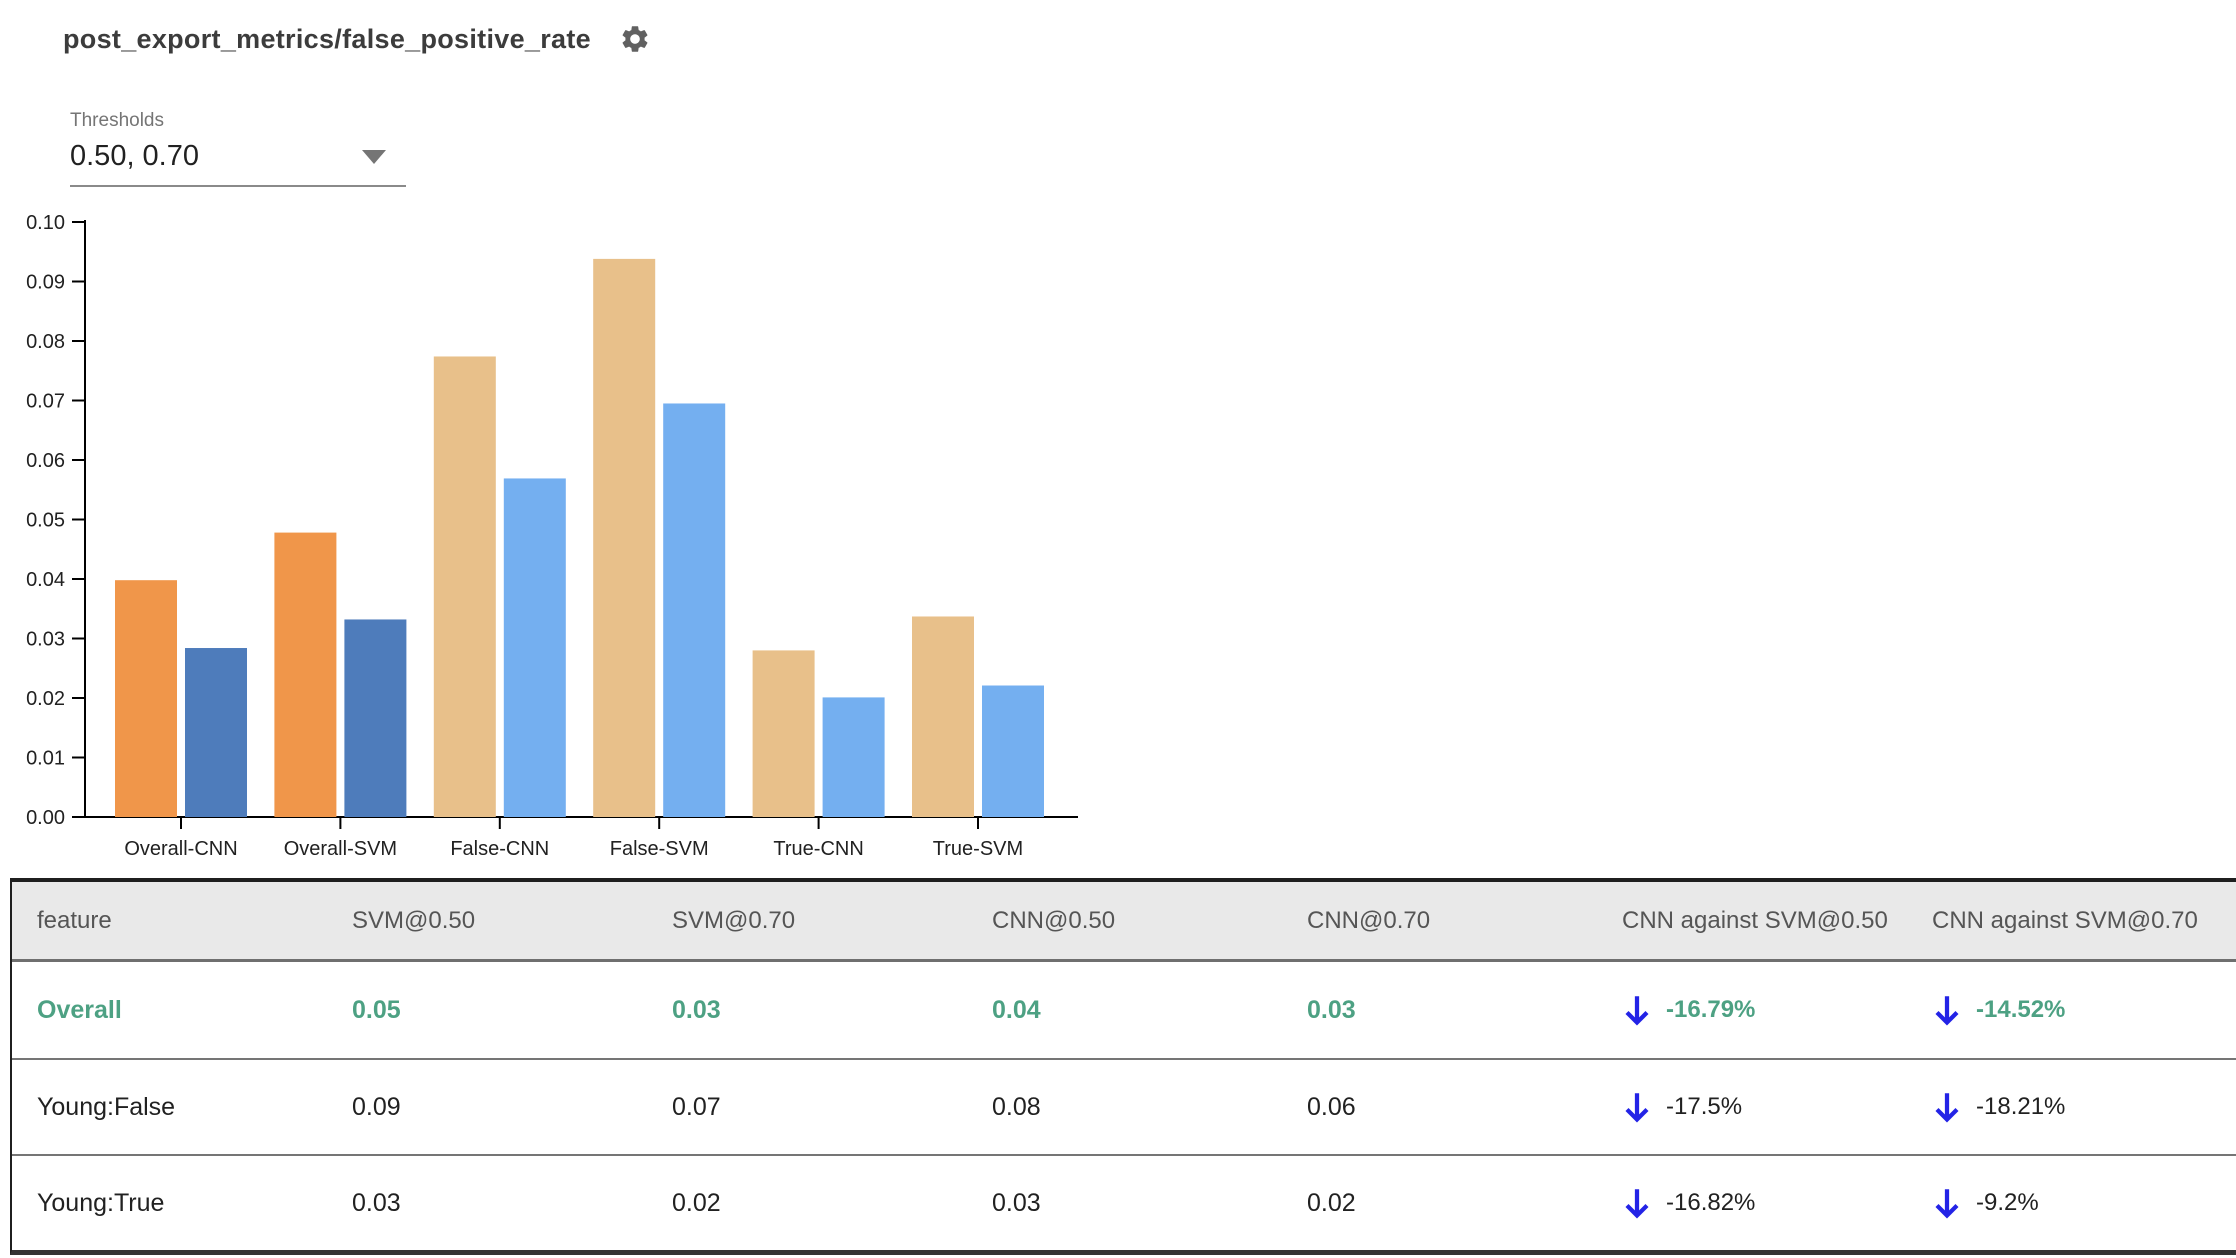 This screenshot has height=1258, width=2236. I want to click on page-title: post_export_metrics/false_positive_rate, so click(327, 38).